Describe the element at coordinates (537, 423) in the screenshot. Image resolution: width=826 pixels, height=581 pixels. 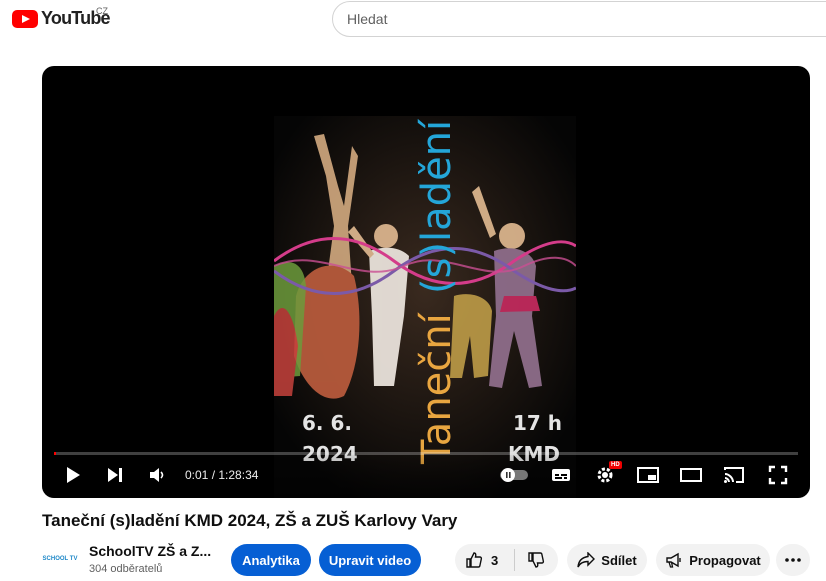
I see `poster-time: 17 h` at that location.